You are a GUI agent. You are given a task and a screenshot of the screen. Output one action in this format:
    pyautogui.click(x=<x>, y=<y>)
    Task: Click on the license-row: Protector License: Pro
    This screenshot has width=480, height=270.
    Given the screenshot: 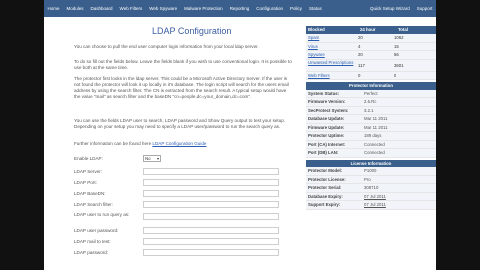 What is the action you would take?
    pyautogui.click(x=371, y=179)
    